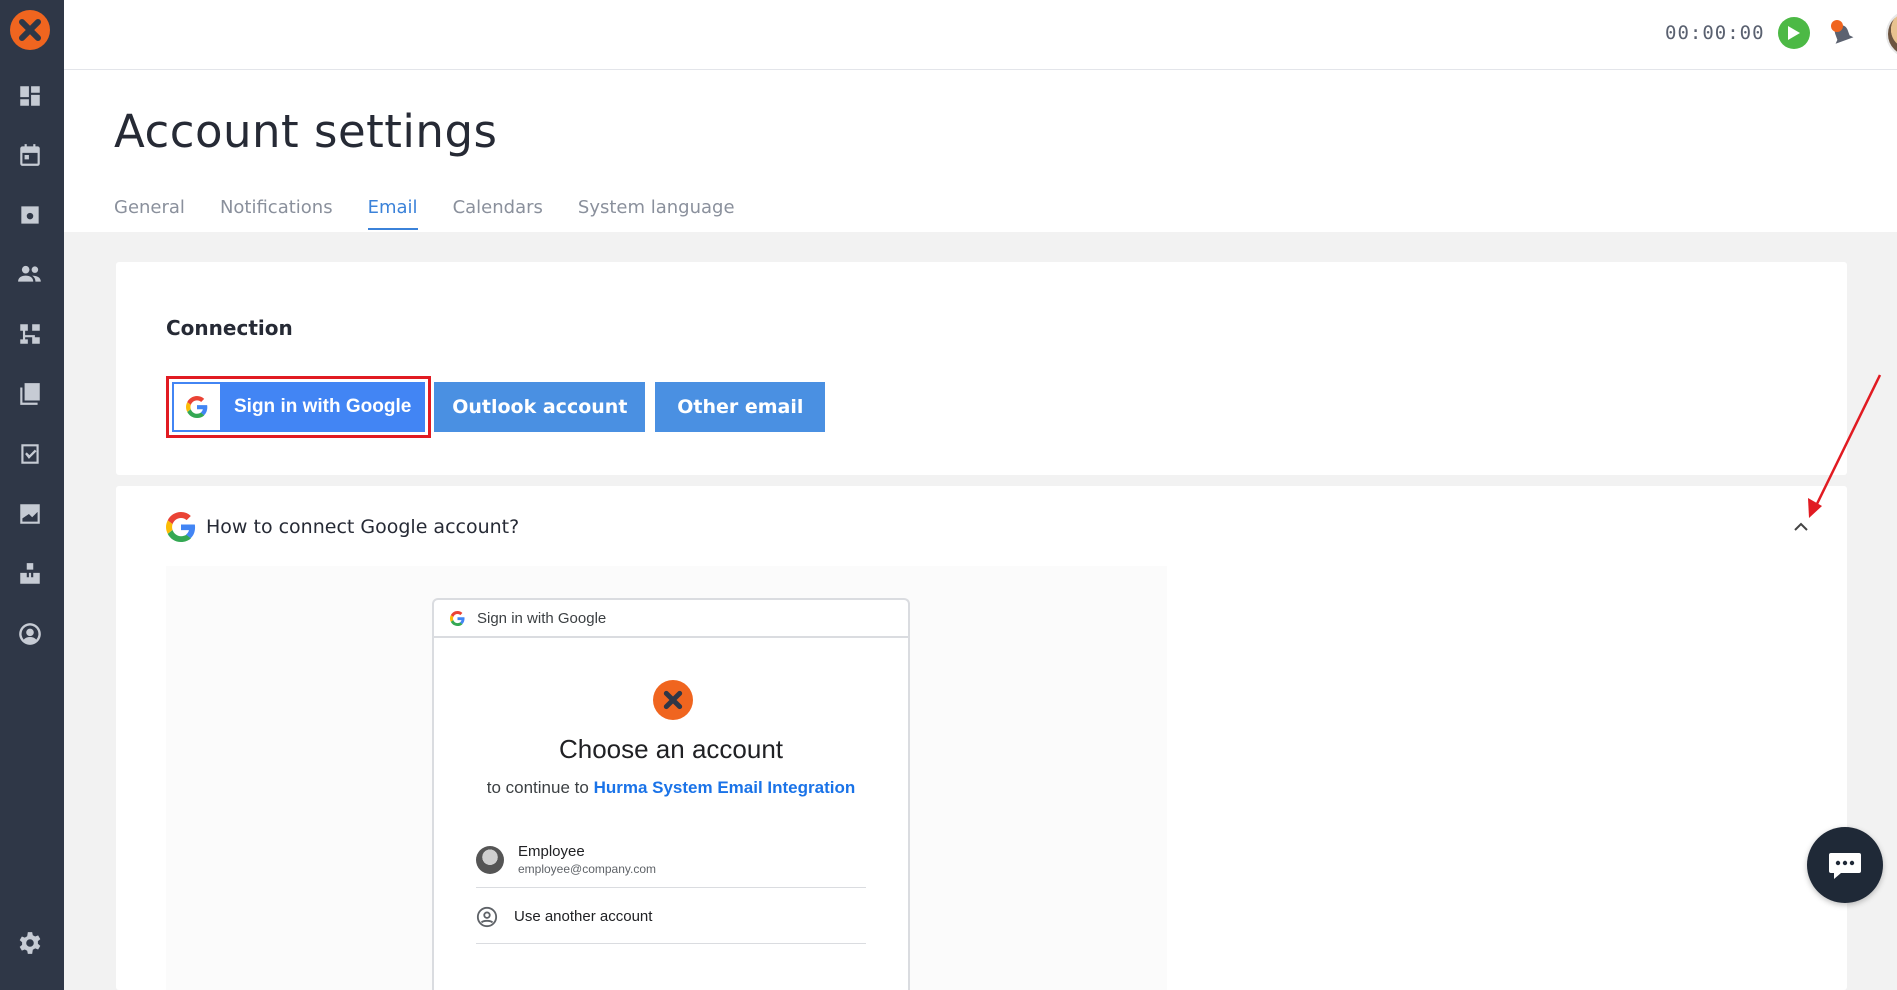 The width and height of the screenshot is (1897, 990). What do you see at coordinates (30, 155) in the screenshot?
I see `calendar-icon` at bounding box center [30, 155].